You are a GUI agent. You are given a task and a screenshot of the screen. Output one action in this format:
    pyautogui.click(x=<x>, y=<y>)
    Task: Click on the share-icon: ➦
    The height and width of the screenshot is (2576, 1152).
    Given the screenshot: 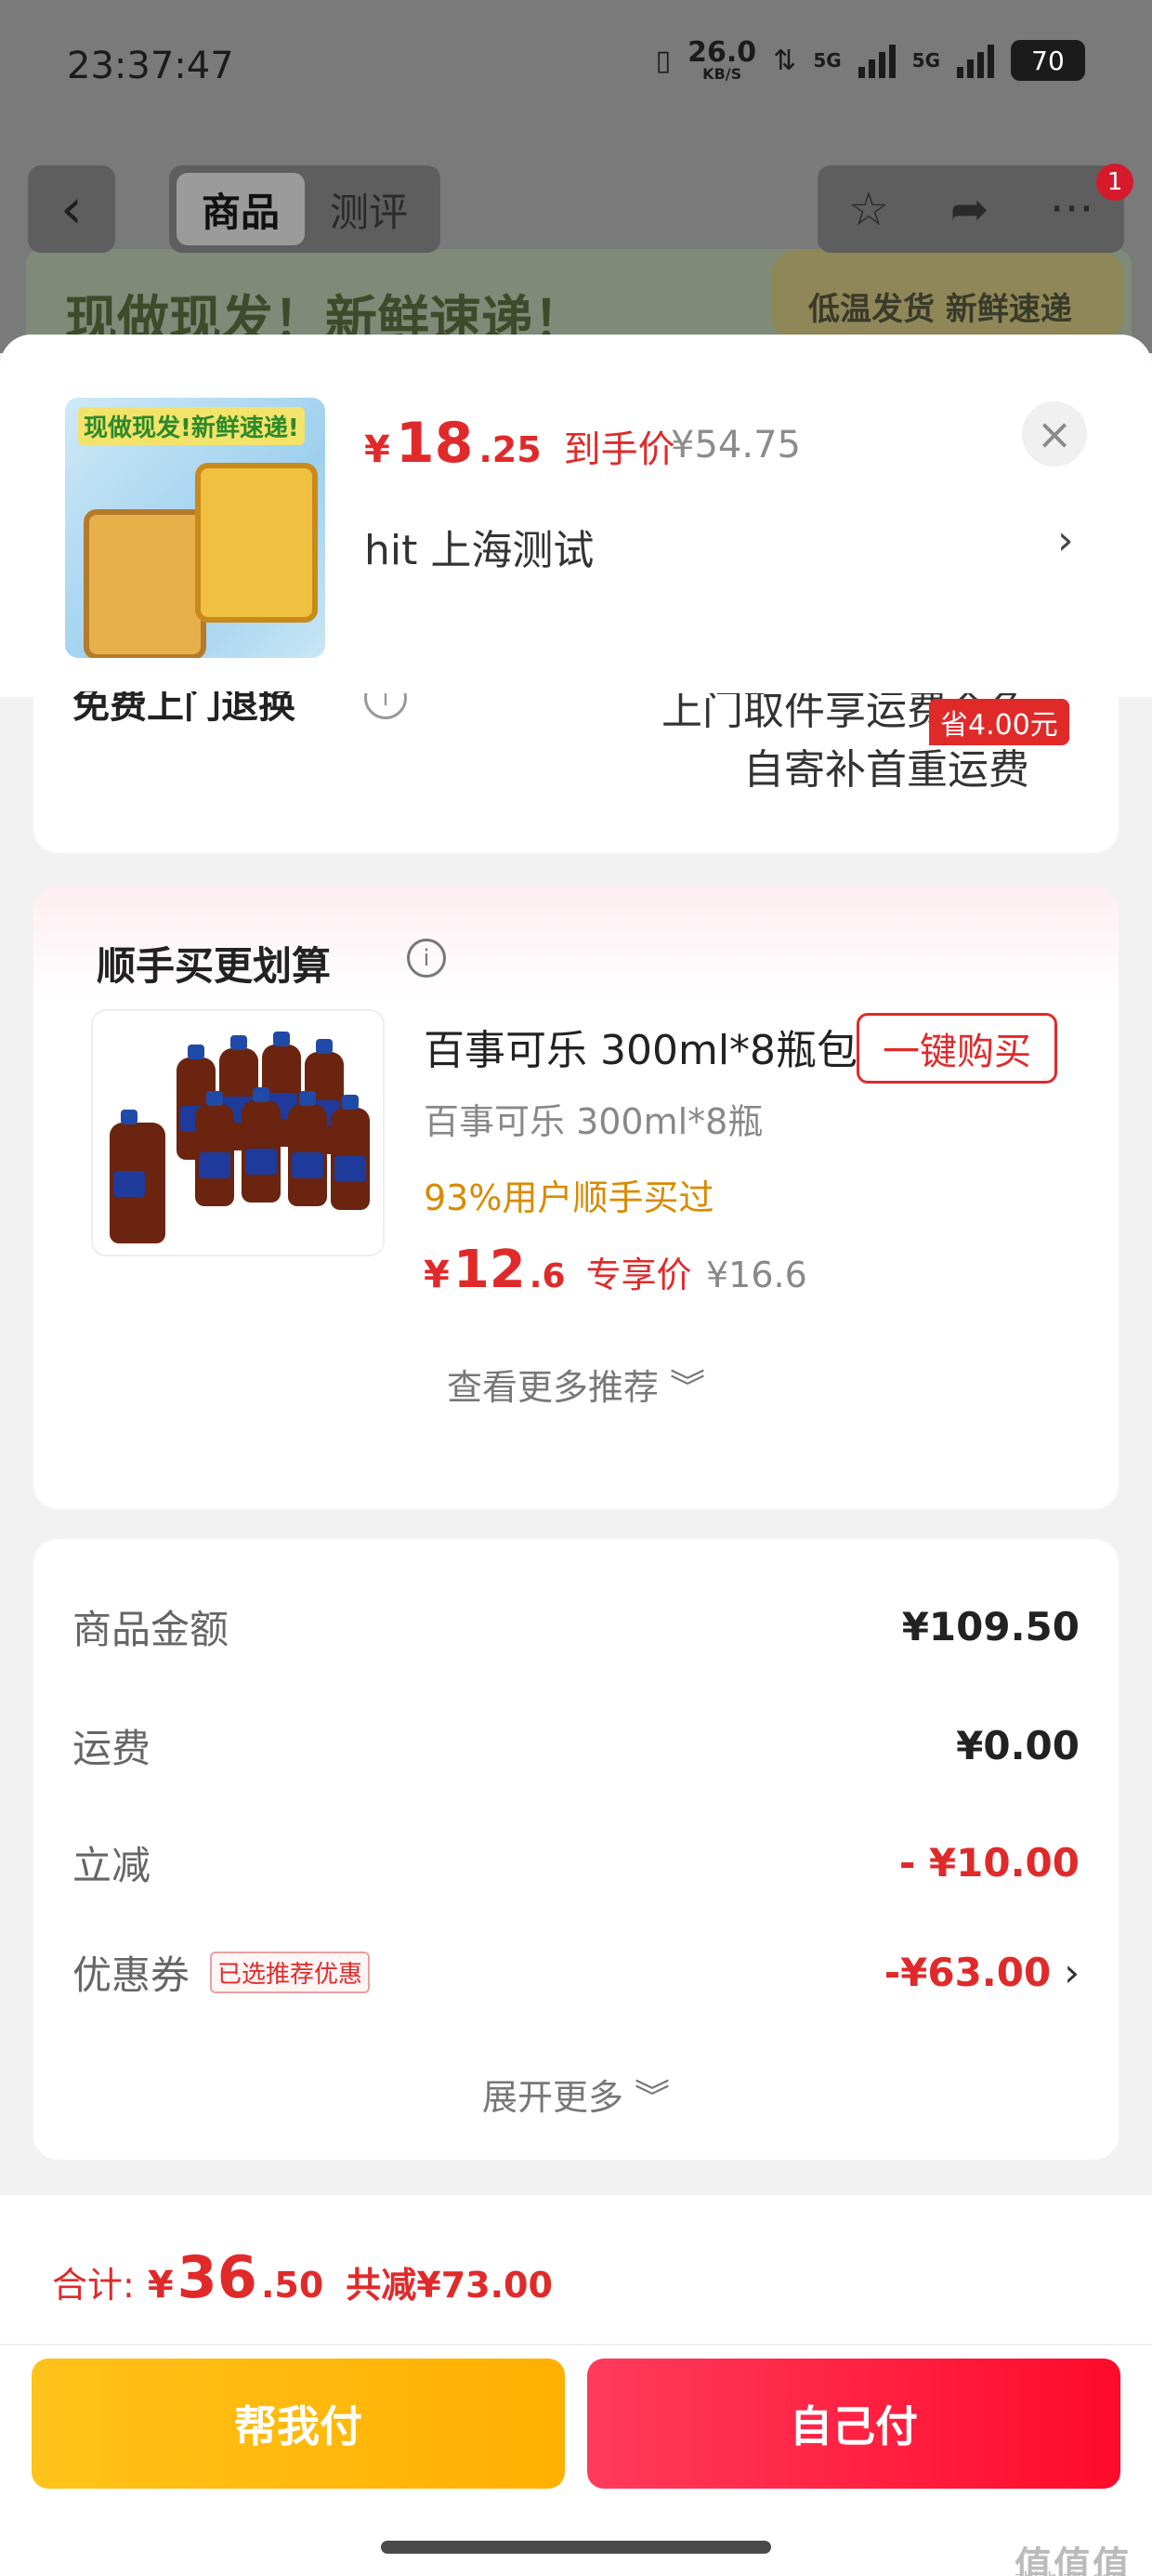 What is the action you would take?
    pyautogui.click(x=970, y=209)
    